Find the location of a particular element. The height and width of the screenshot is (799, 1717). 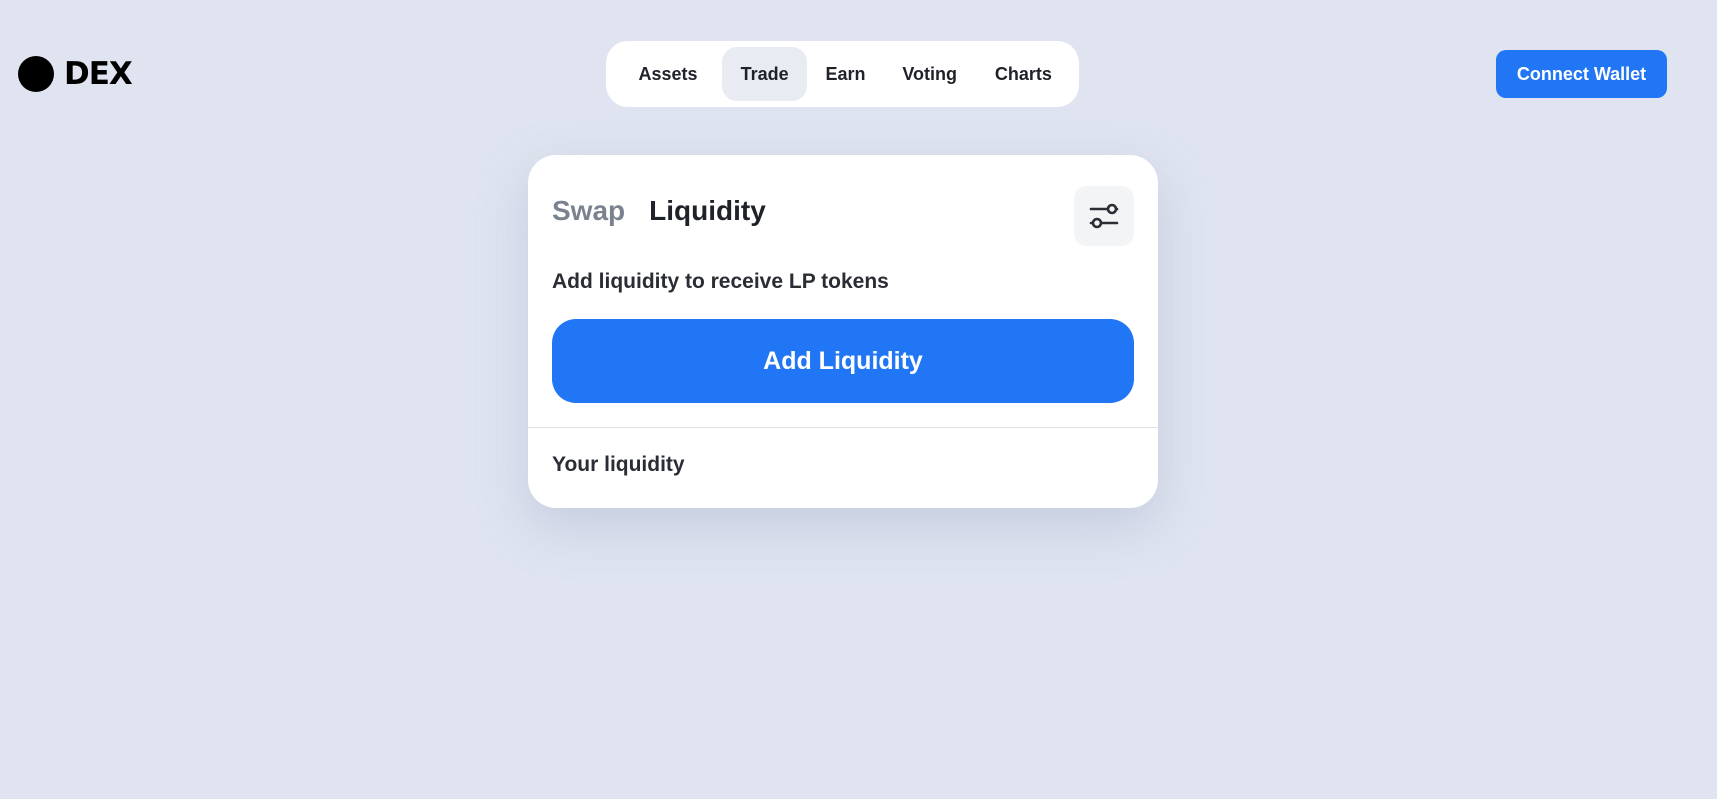

nav-item-charts: Charts is located at coordinates (1023, 74).